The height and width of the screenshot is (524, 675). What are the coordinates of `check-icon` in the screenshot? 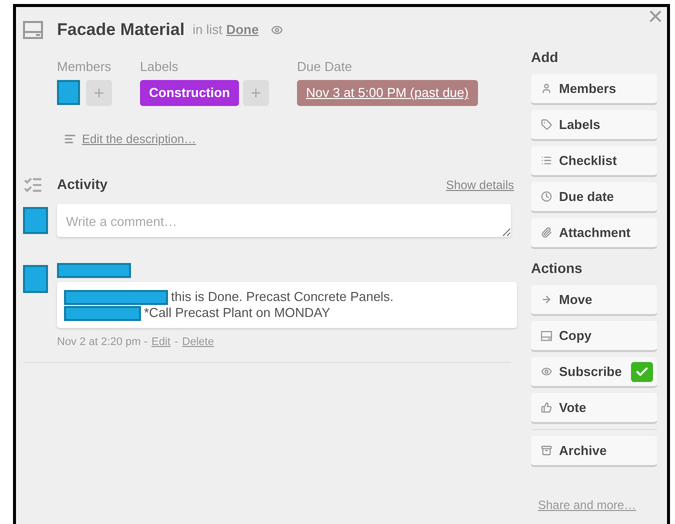 It's located at (642, 371).